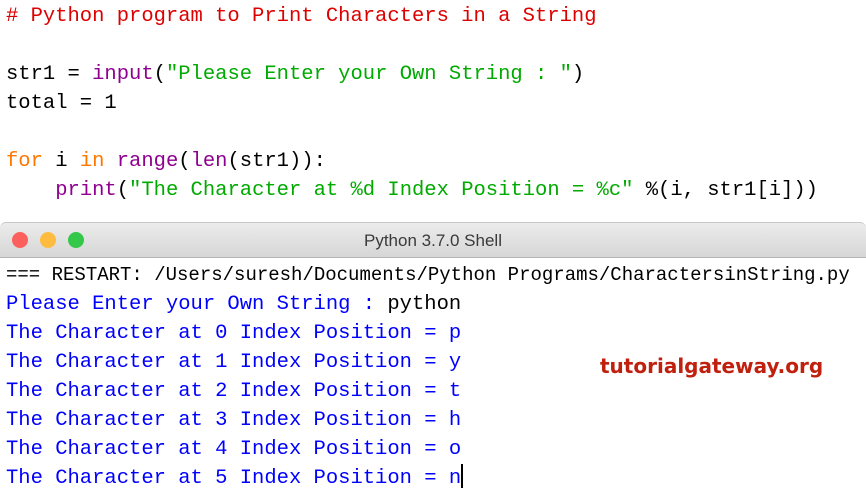 The height and width of the screenshot is (496, 866). I want to click on output-line: The Character at 3 Index Position = h, so click(428, 420).